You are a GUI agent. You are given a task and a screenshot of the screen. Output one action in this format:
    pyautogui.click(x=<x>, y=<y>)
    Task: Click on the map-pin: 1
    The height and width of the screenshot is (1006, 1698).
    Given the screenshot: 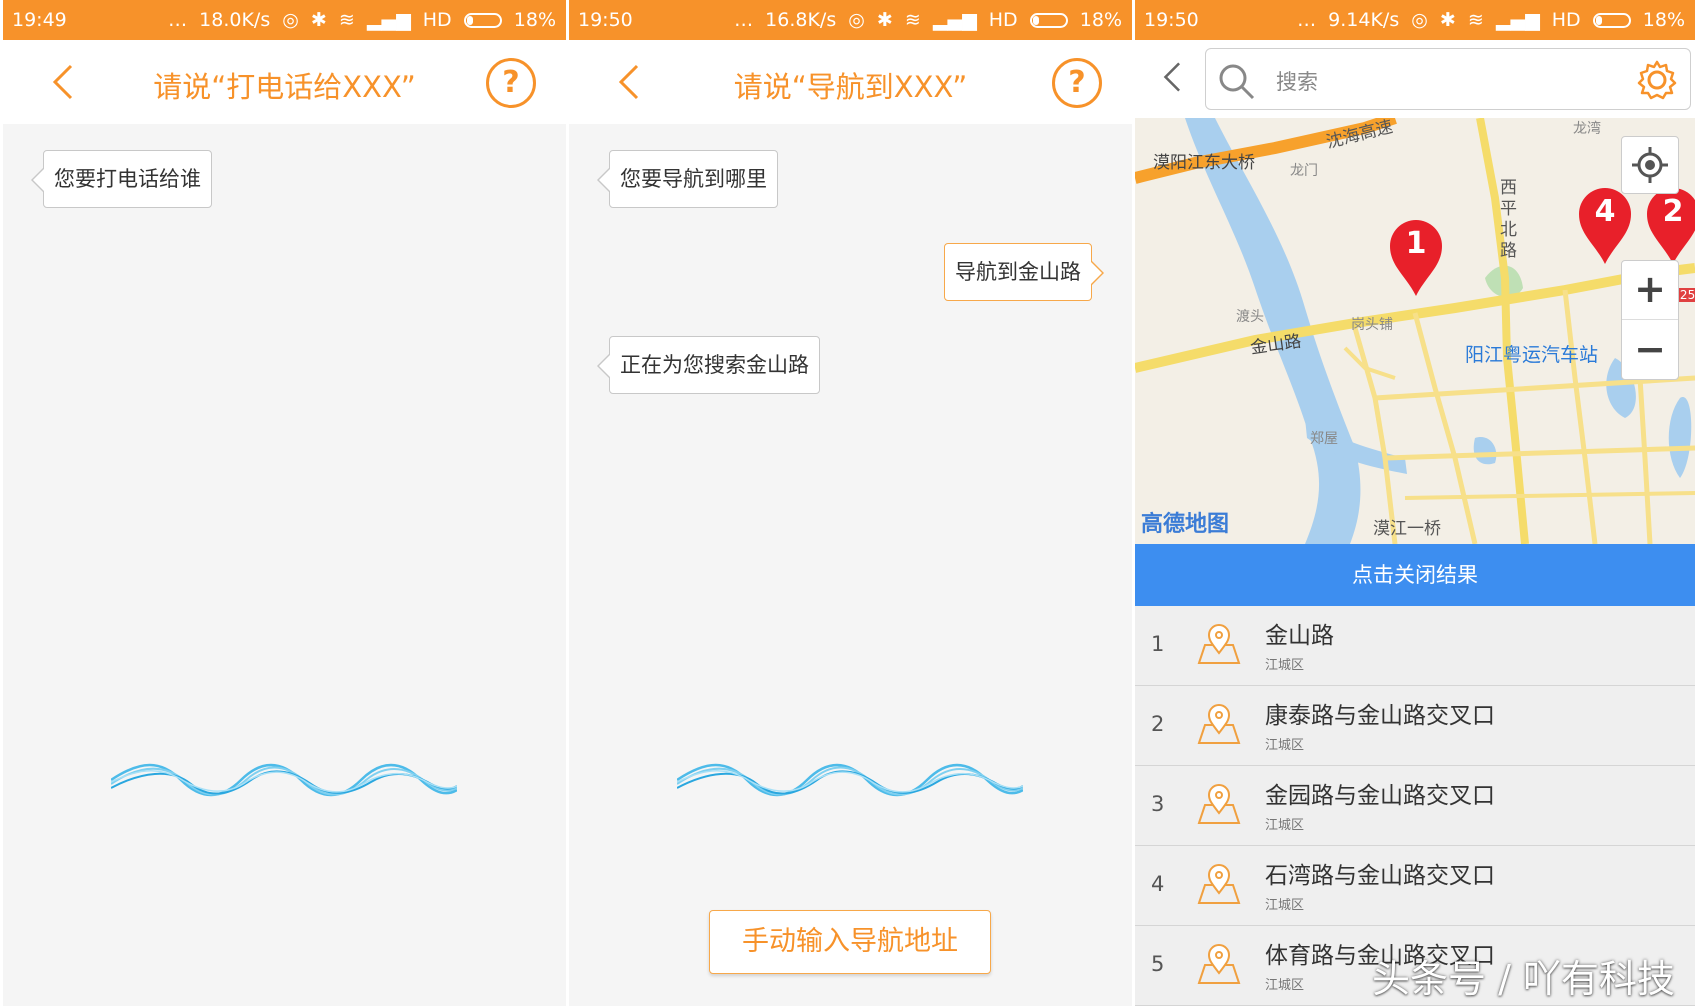 What is the action you would take?
    pyautogui.click(x=1416, y=258)
    